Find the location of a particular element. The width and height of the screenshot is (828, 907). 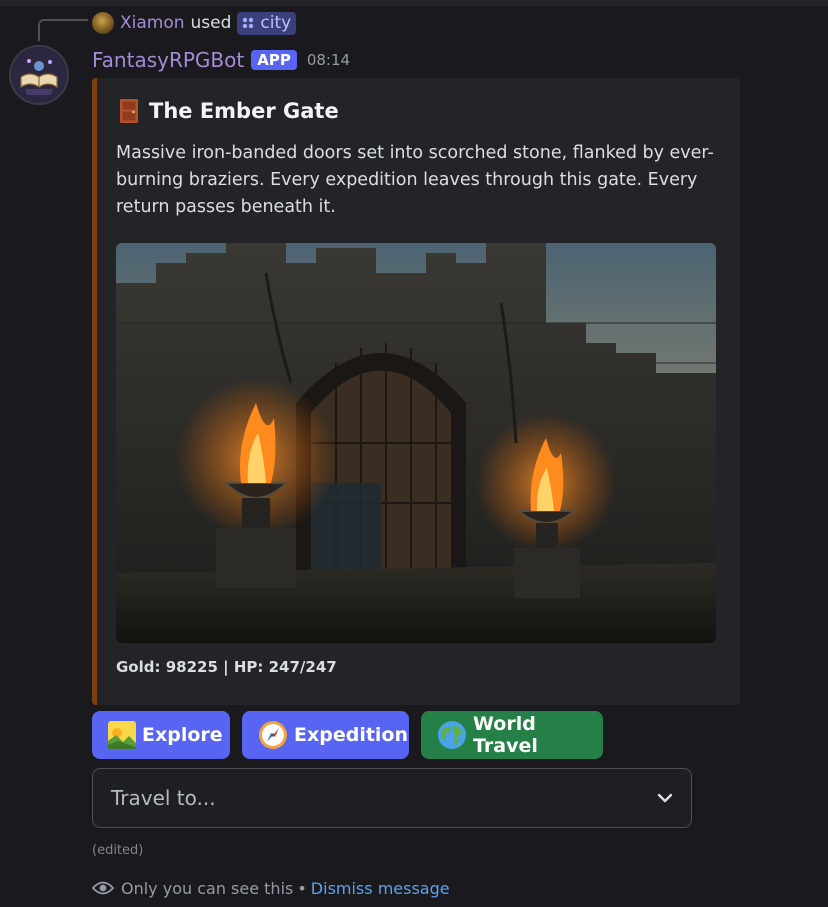

edited-label: (edited) is located at coordinates (118, 850).